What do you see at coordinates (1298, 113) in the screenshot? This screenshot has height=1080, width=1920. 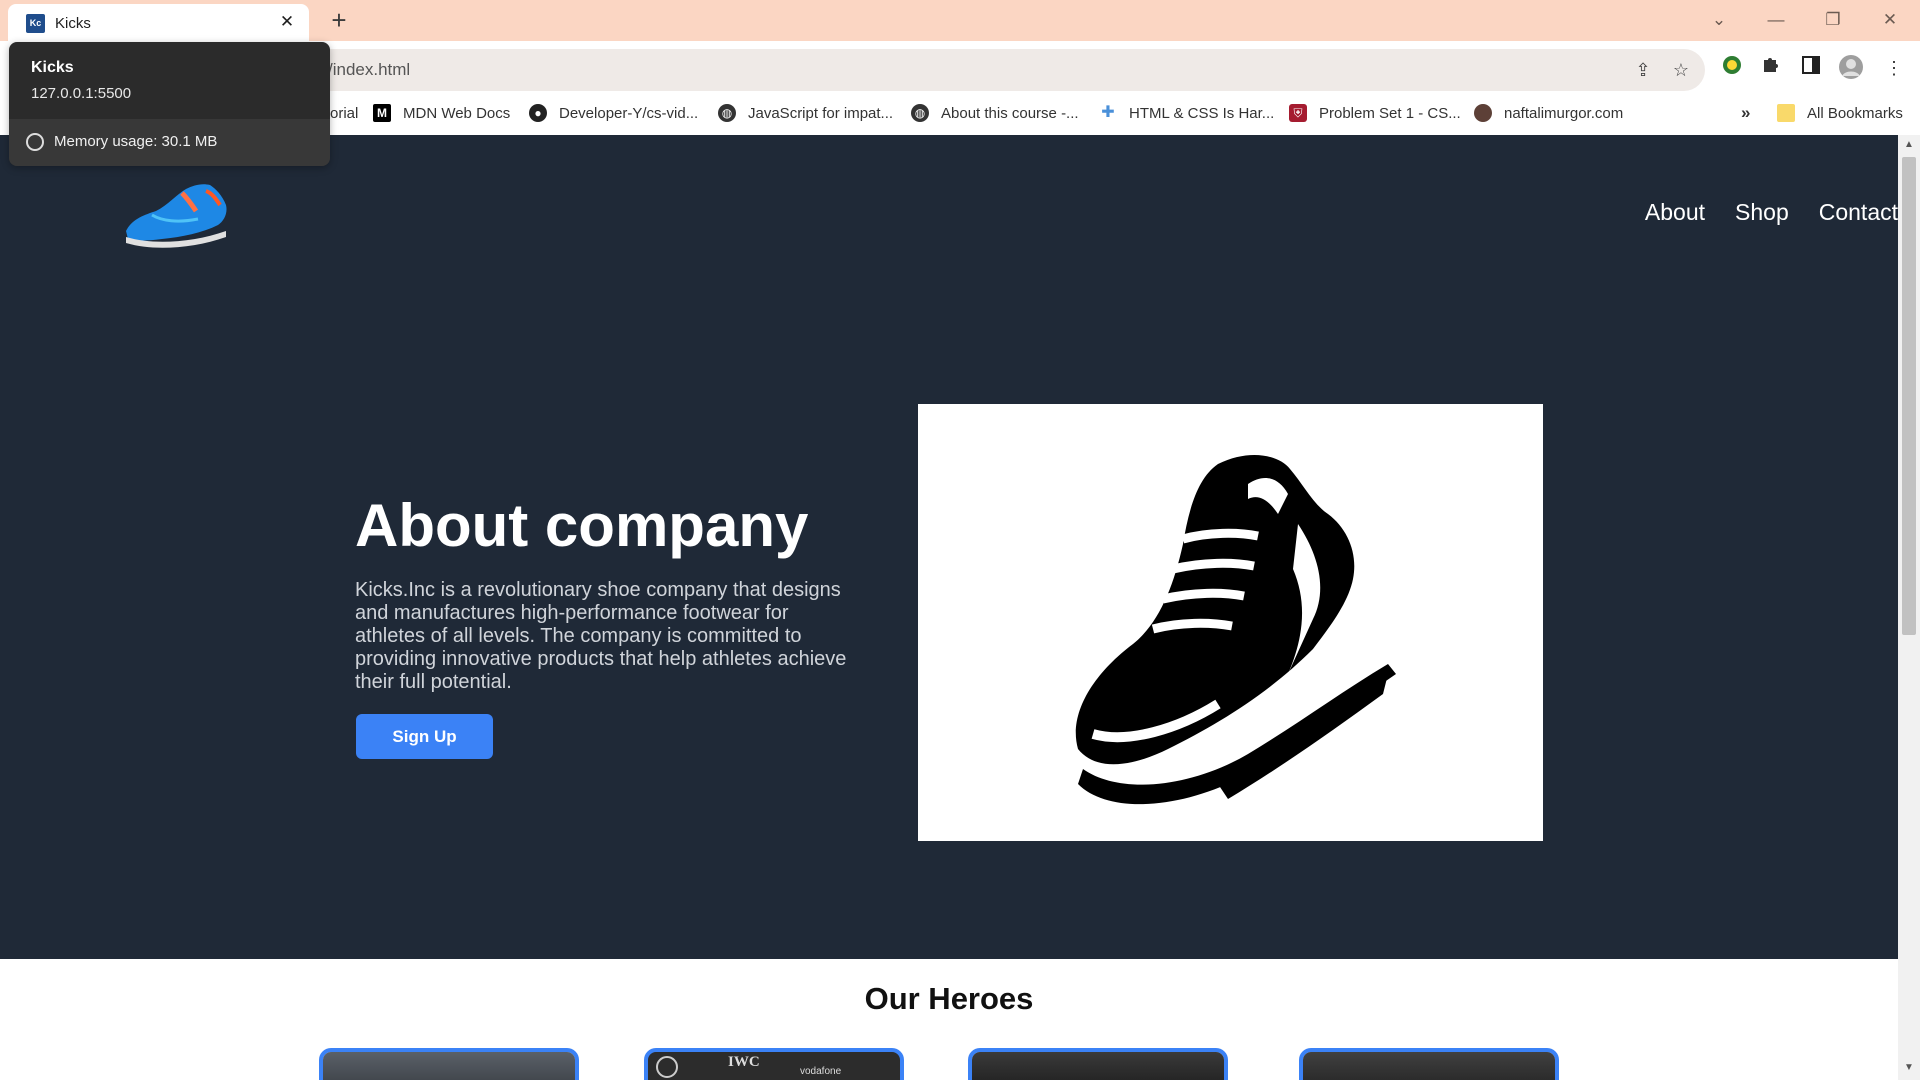 I see `harvard-shield-icon: ⛨` at bounding box center [1298, 113].